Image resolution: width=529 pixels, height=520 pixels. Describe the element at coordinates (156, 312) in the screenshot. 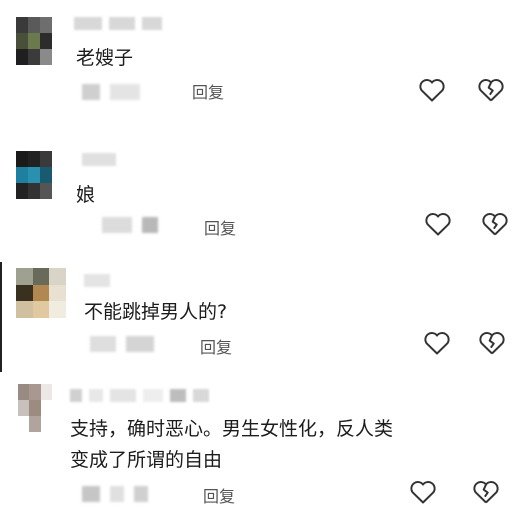

I see `comment-text: 不能跳掉男人的?` at that location.